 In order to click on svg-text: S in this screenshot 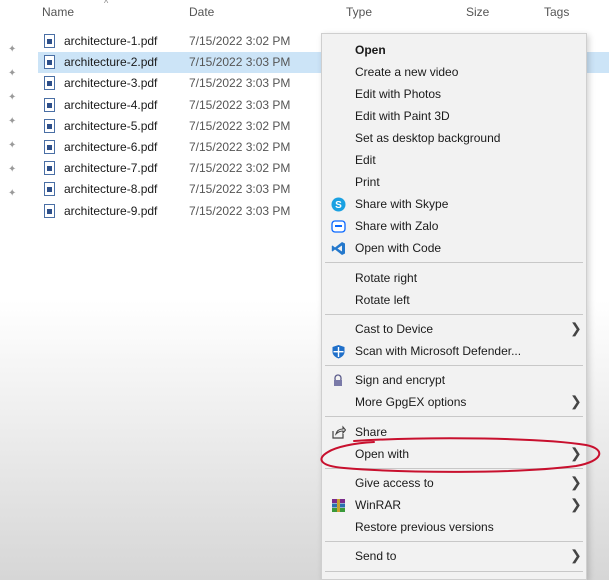, I will do `click(338, 205)`.